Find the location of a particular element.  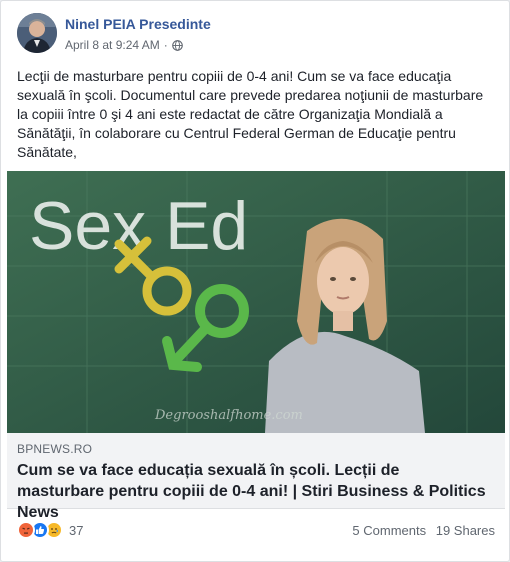

author-avatar is located at coordinates (37, 33).